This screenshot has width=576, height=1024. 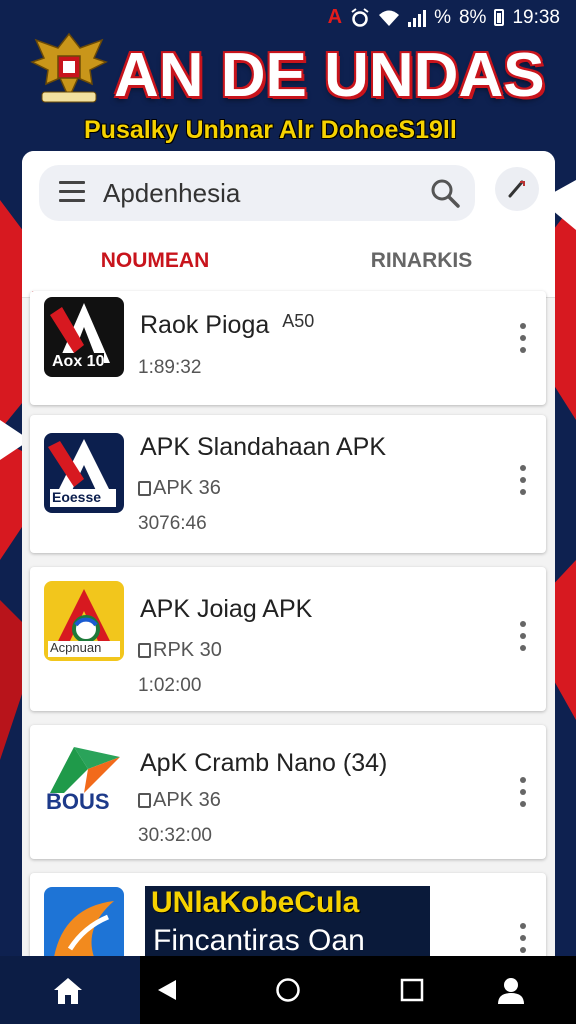 I want to click on app-icon: Aox 10, so click(x=84, y=337).